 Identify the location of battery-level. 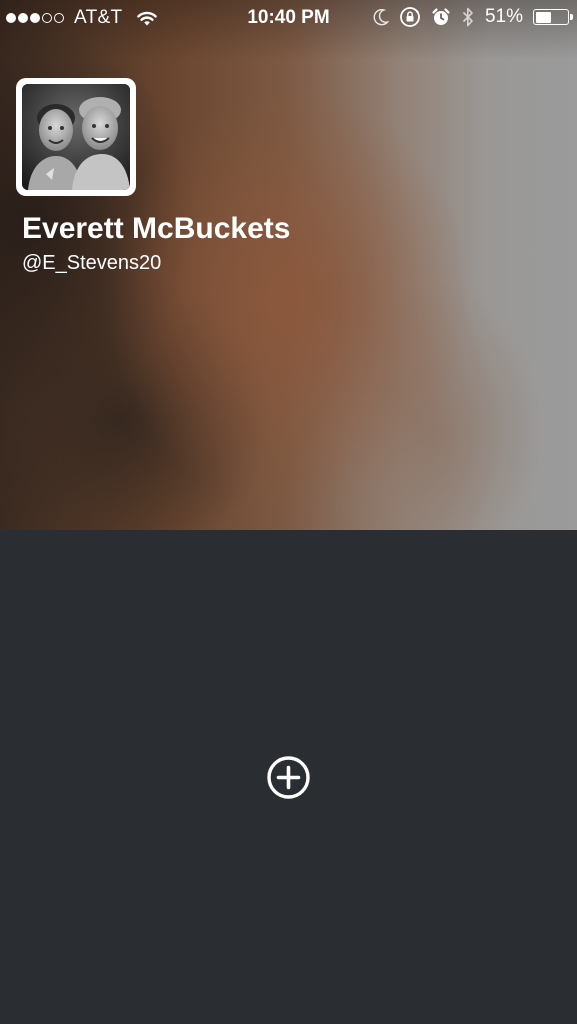
(543, 17).